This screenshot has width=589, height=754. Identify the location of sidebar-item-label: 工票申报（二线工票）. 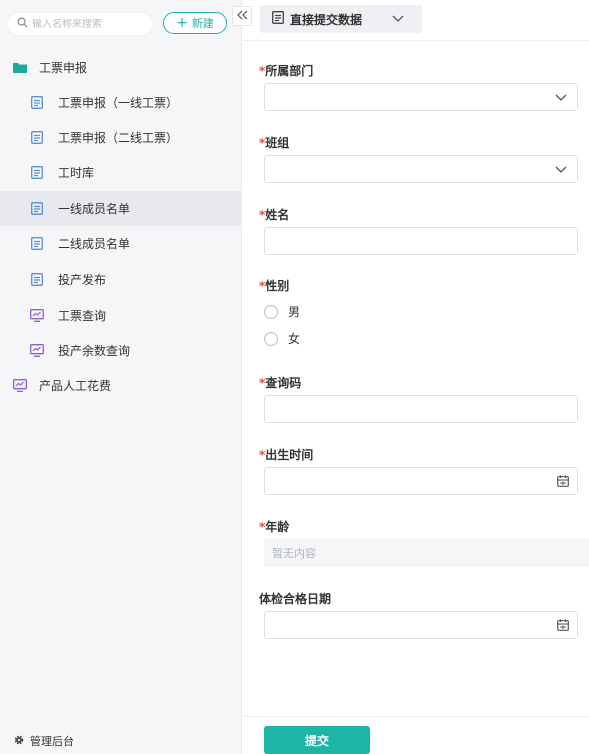
(118, 138).